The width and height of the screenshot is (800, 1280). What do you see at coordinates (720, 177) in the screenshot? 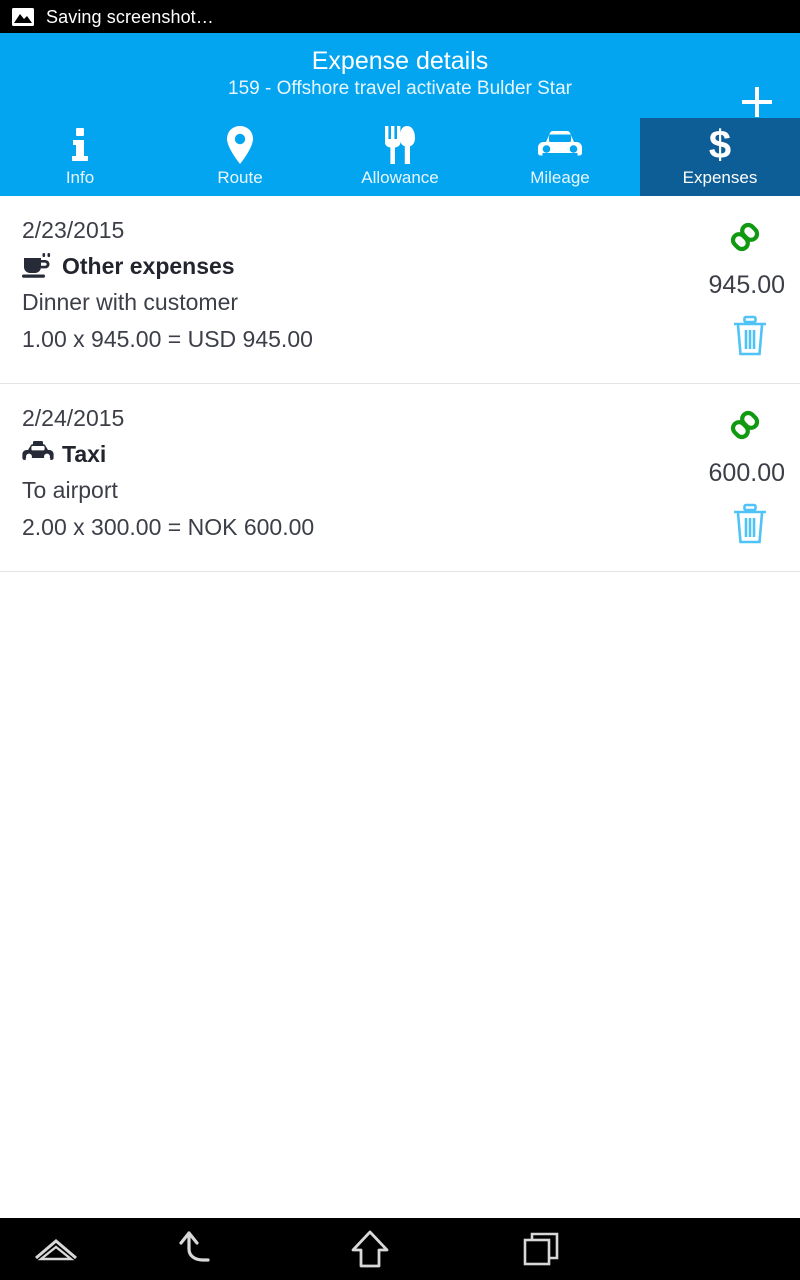
I see `tab-label-expenses: Expenses` at bounding box center [720, 177].